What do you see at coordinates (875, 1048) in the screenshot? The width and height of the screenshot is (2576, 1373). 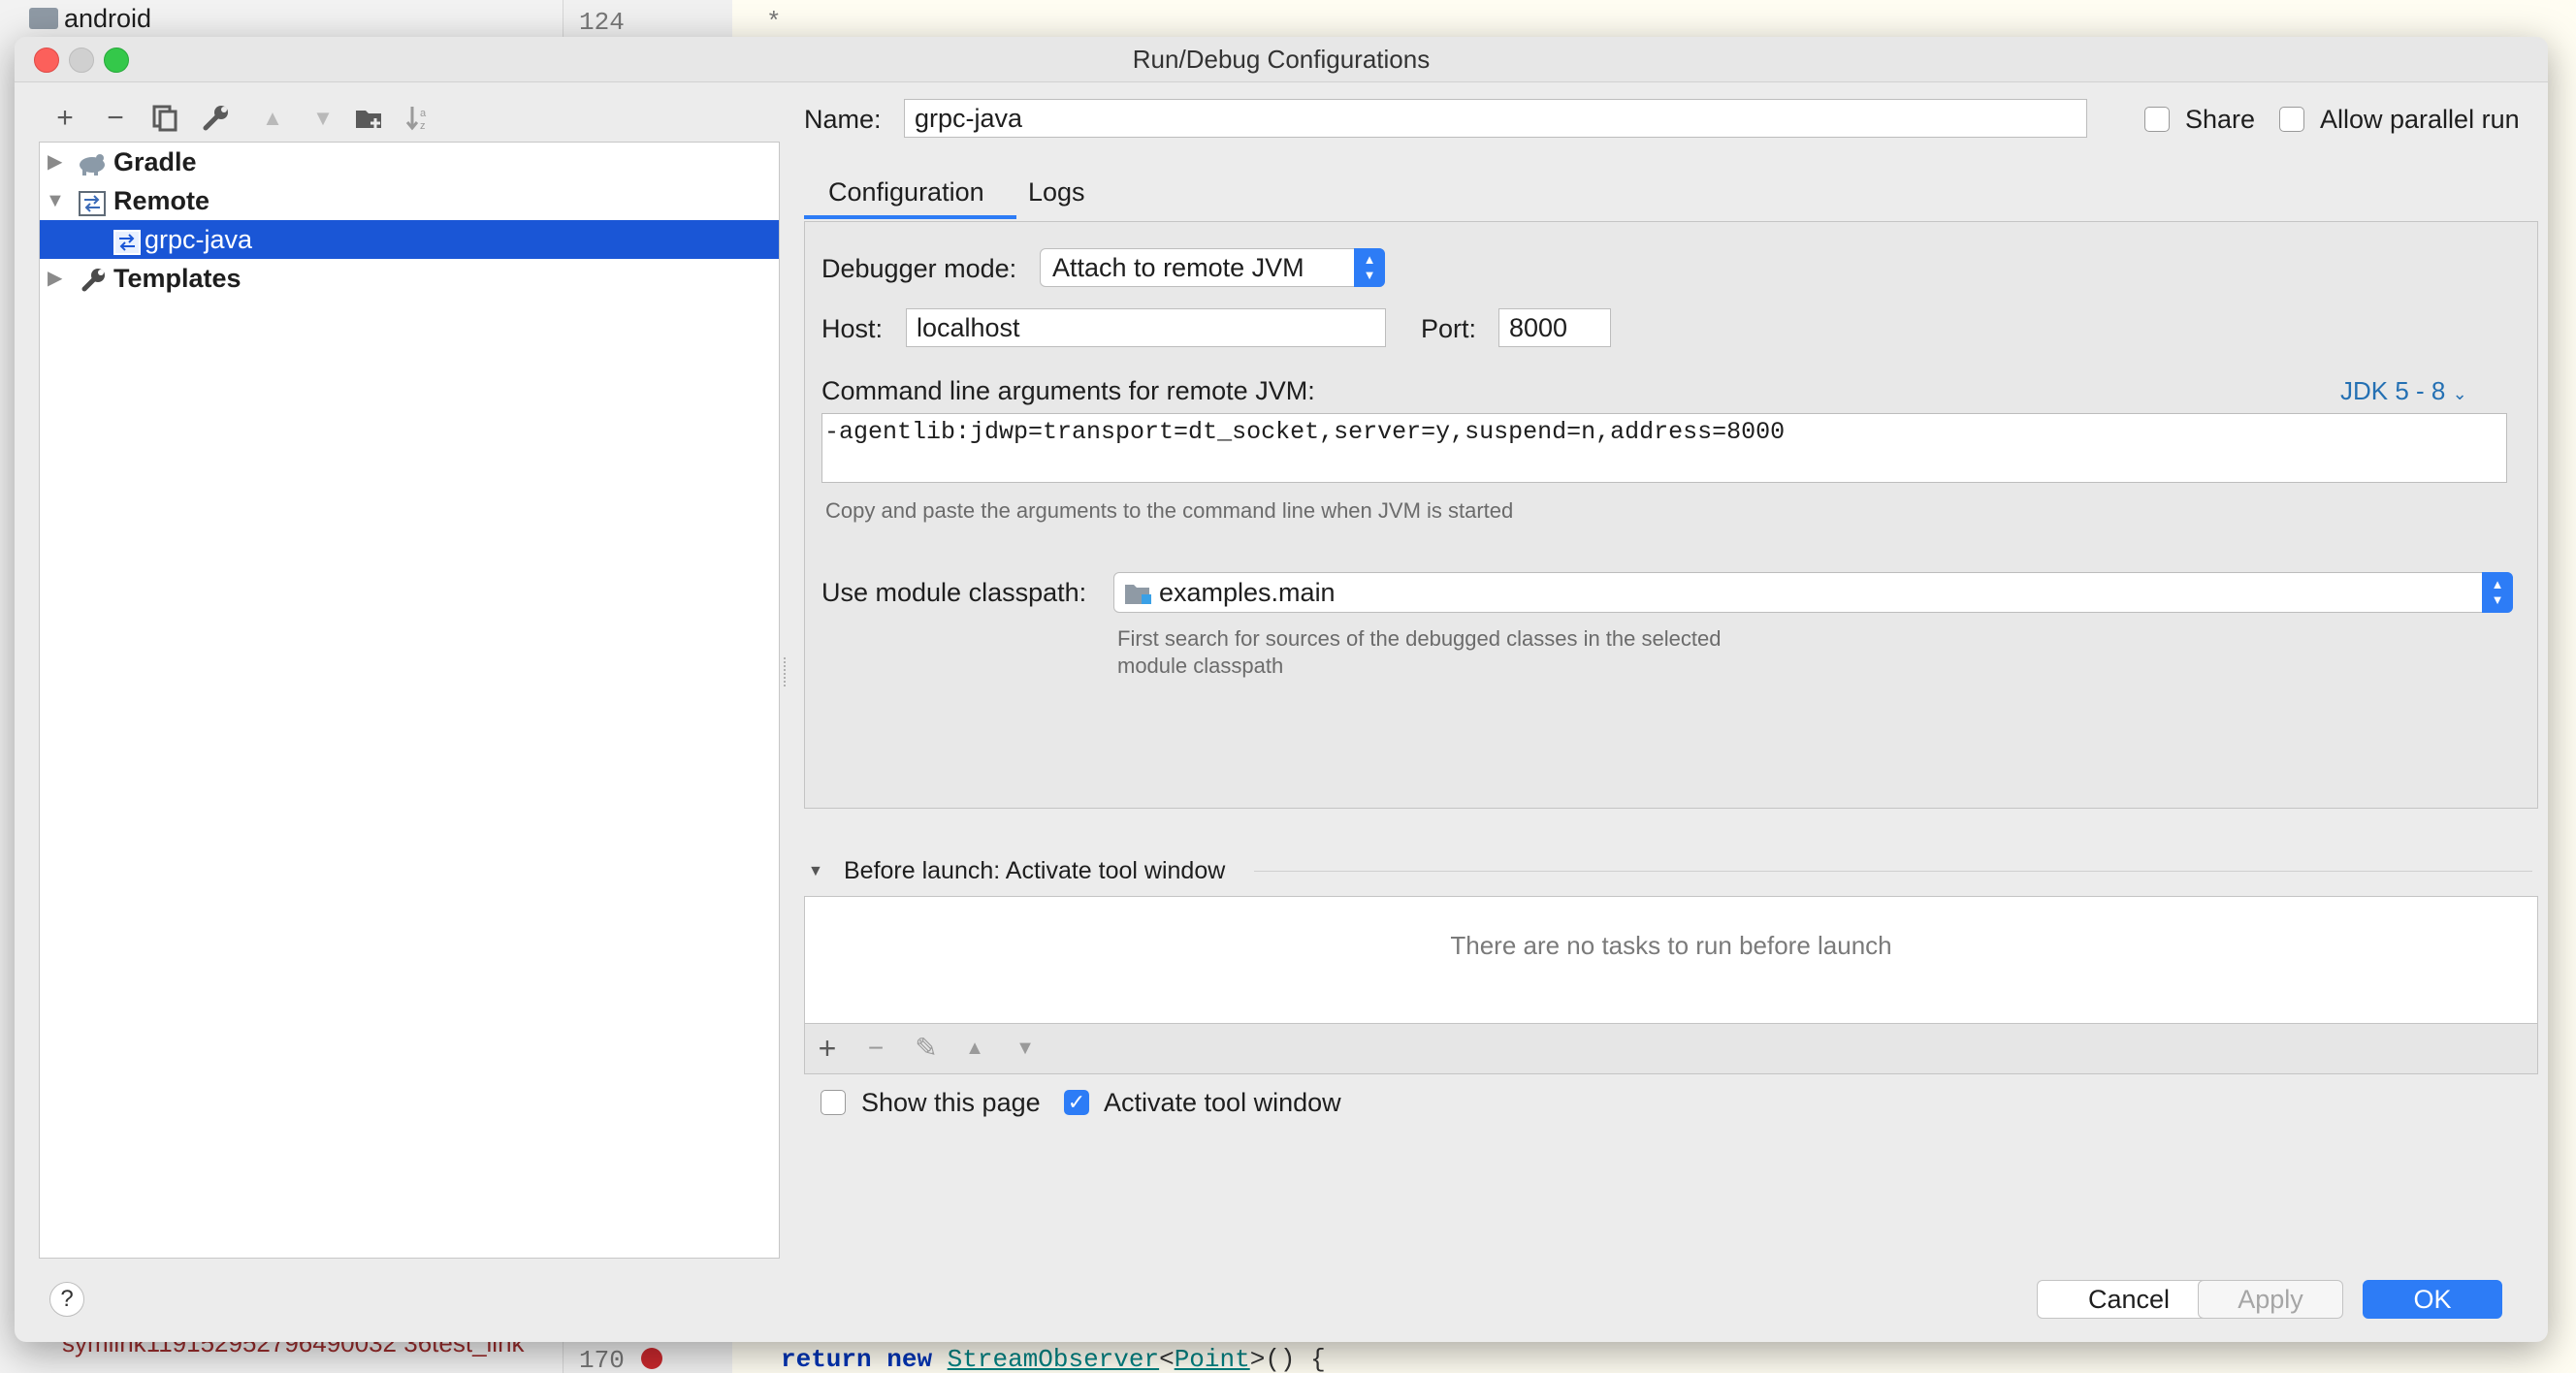 I see `remove-task-button: −` at bounding box center [875, 1048].